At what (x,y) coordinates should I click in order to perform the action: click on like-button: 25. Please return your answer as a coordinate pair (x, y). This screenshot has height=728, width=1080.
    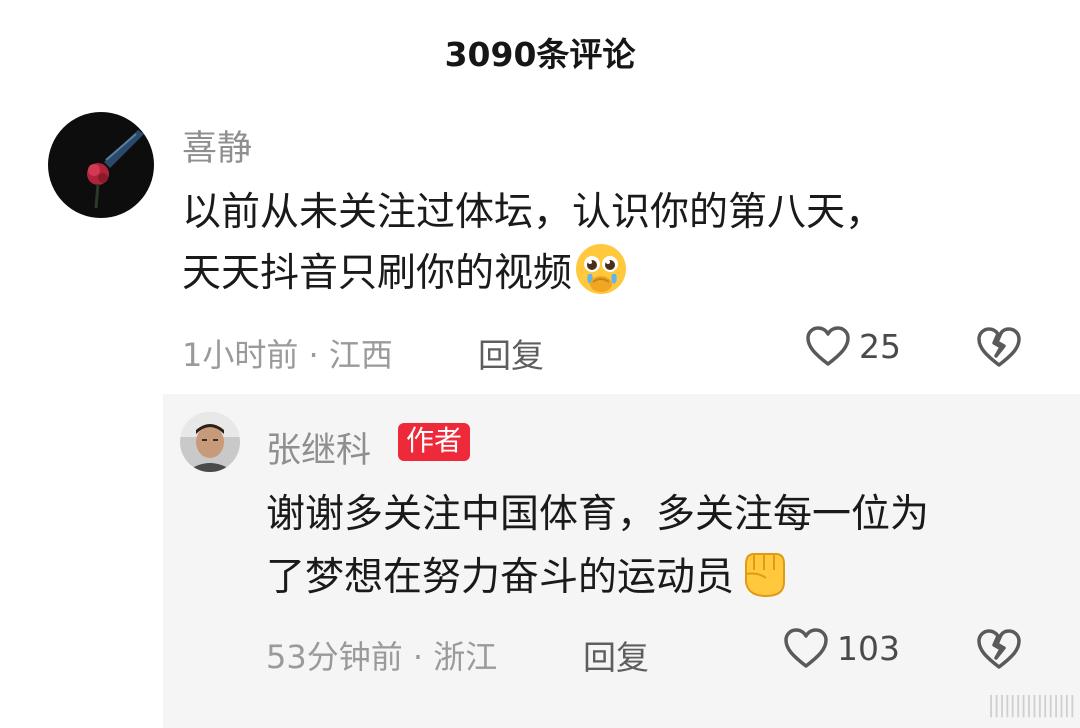
    Looking at the image, I should click on (853, 346).